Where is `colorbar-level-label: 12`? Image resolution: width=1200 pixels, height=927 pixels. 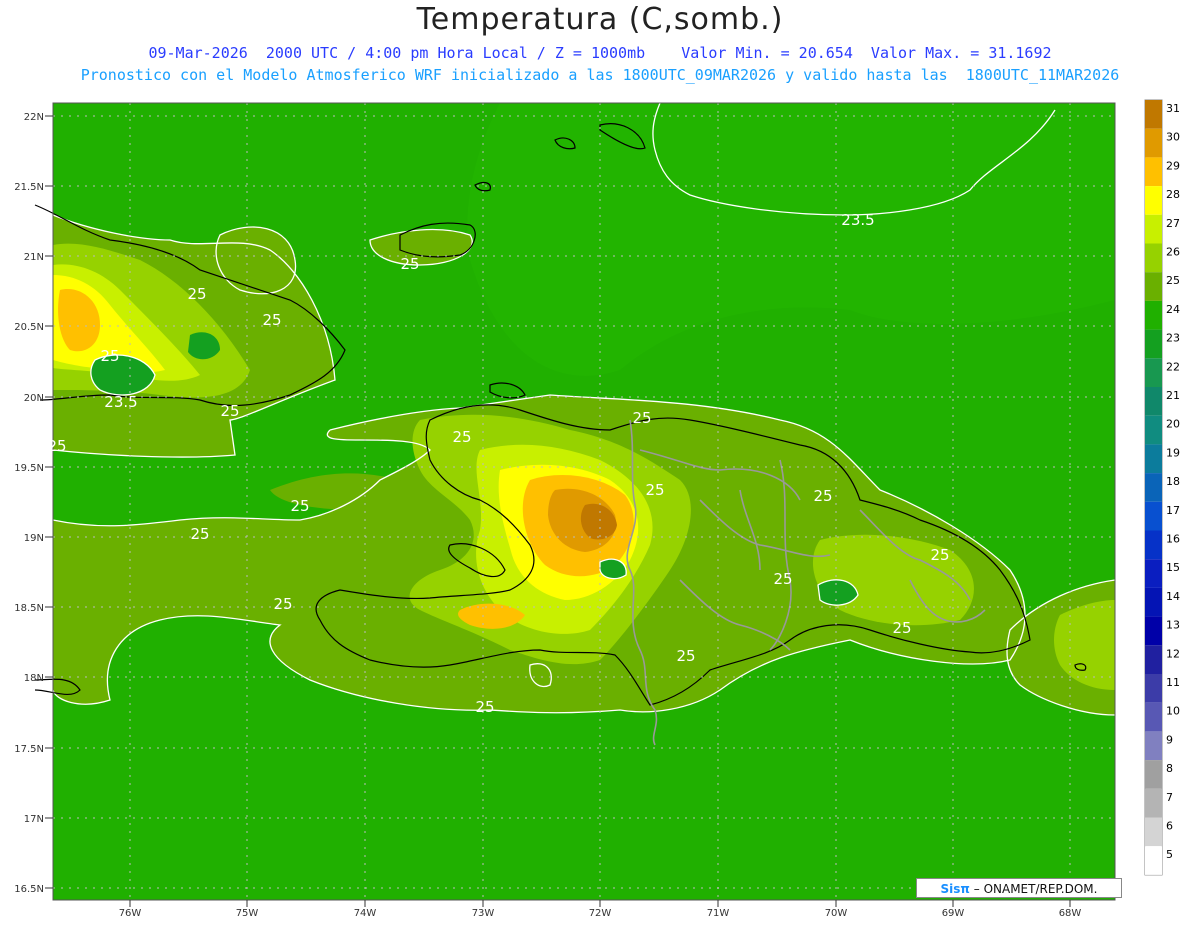 colorbar-level-label: 12 is located at coordinates (1173, 653).